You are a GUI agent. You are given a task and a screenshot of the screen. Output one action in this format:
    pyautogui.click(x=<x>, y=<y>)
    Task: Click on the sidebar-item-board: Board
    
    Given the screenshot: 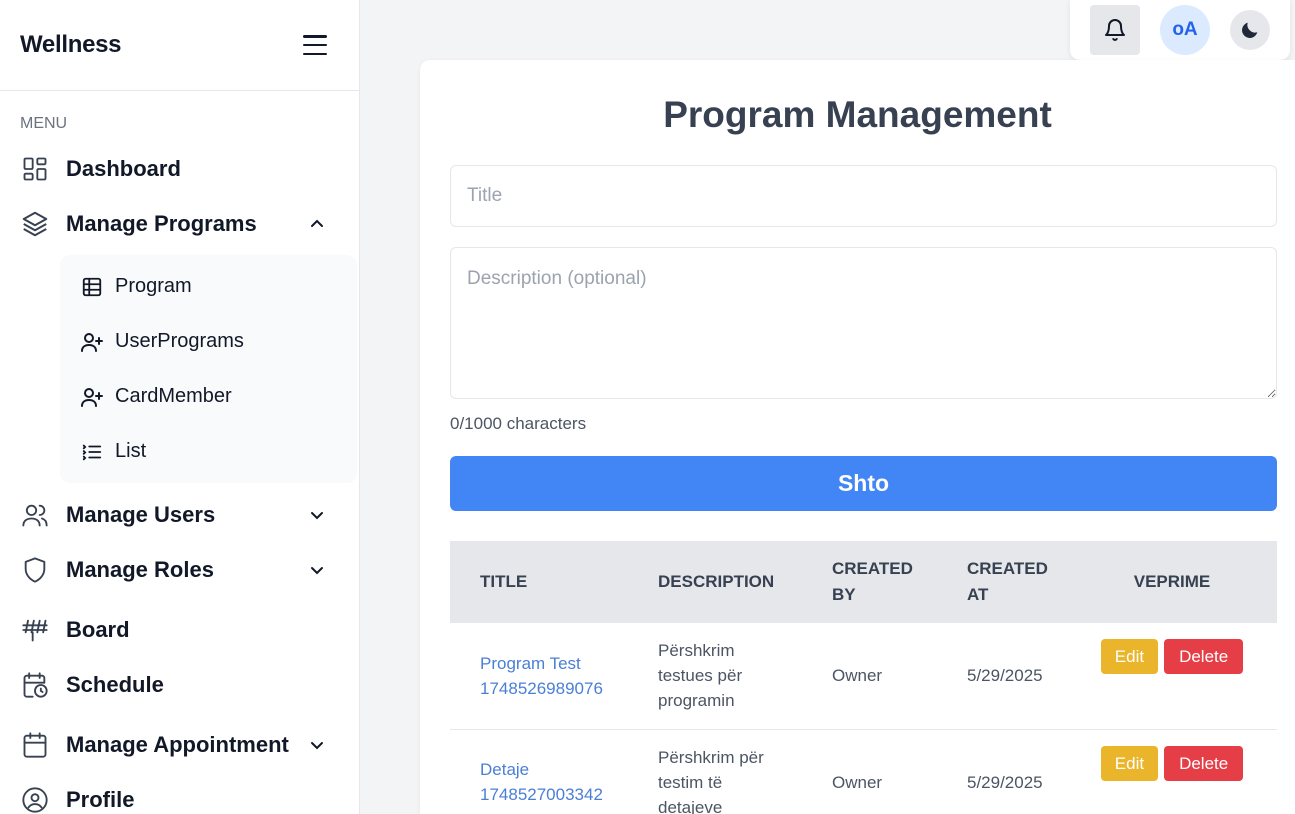 What is the action you would take?
    pyautogui.click(x=179, y=629)
    